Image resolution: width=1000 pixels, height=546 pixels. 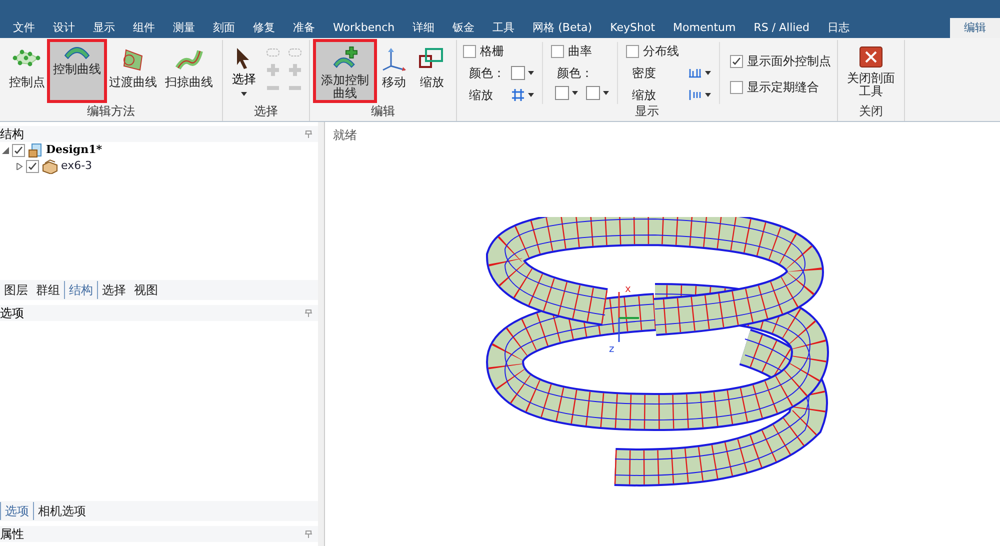 I want to click on ribbon-tab: 显示, so click(x=104, y=28).